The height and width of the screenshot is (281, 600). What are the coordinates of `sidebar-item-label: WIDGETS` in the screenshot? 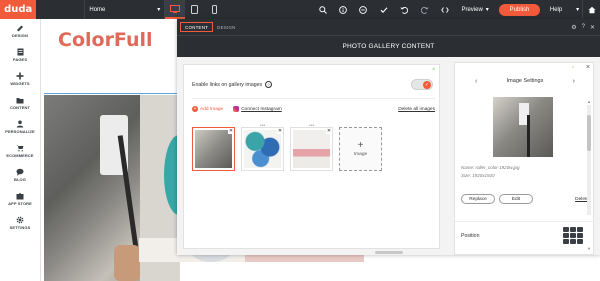 It's located at (20, 83).